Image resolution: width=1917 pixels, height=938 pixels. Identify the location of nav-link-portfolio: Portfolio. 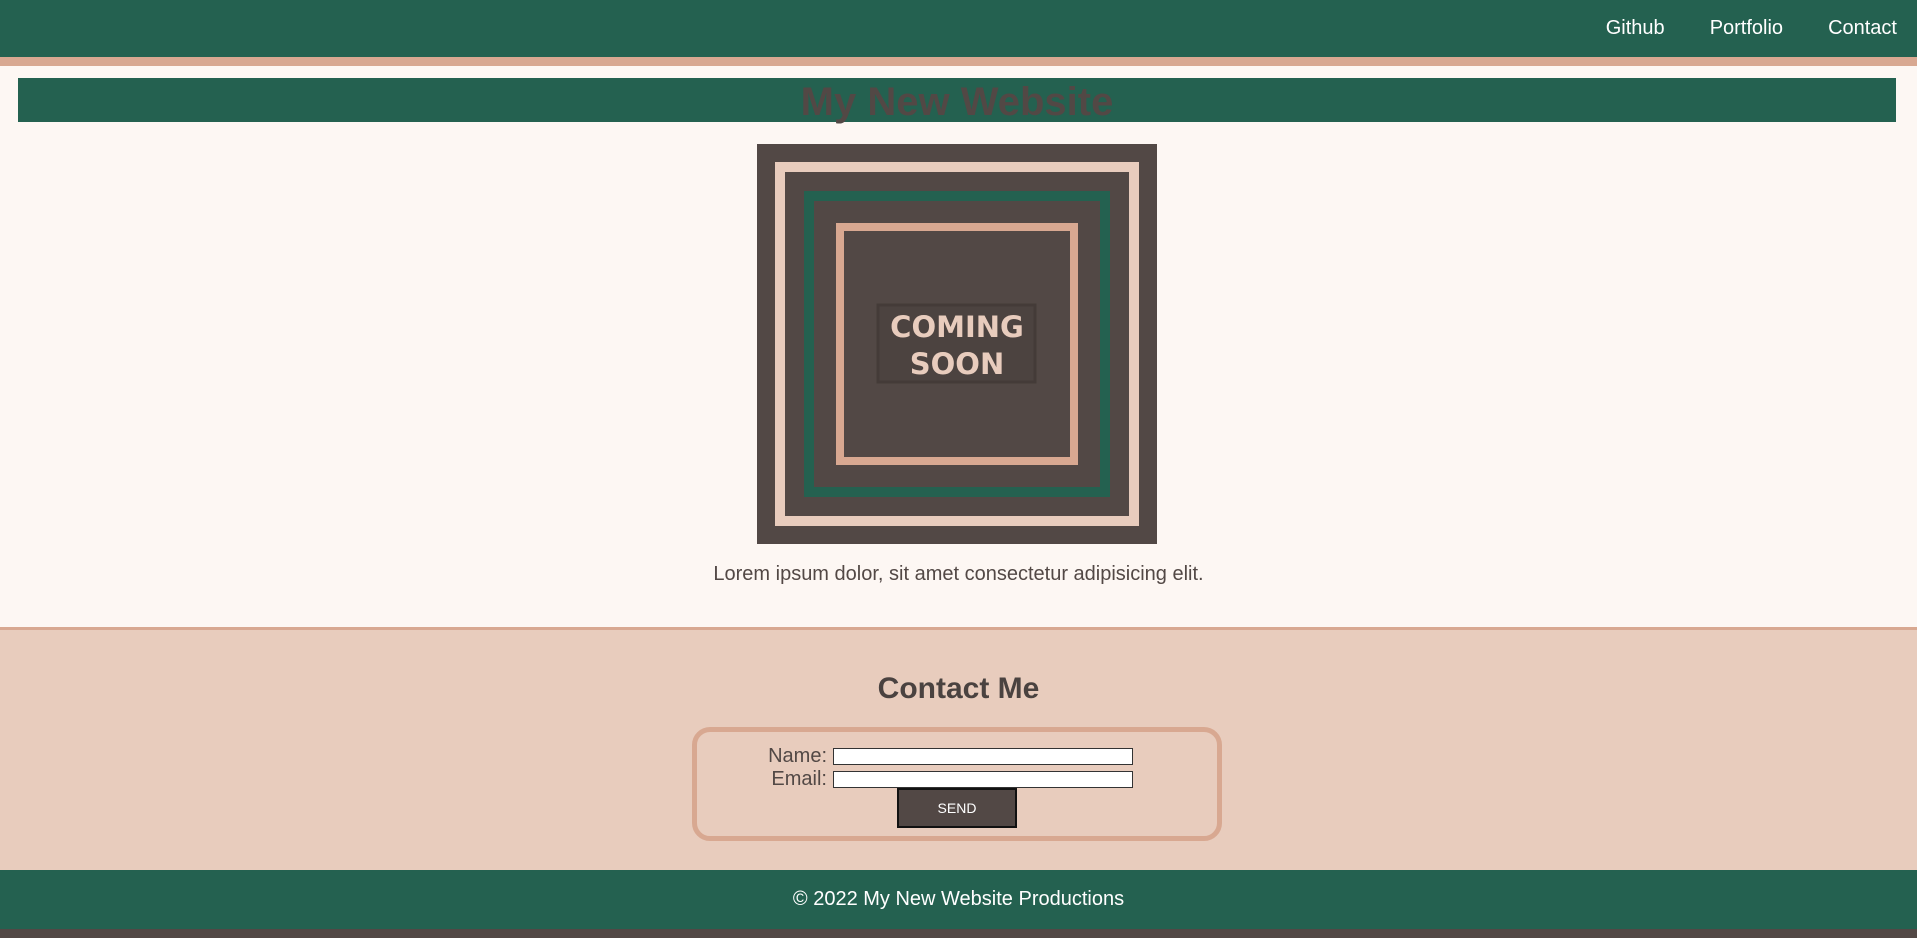
(1746, 28).